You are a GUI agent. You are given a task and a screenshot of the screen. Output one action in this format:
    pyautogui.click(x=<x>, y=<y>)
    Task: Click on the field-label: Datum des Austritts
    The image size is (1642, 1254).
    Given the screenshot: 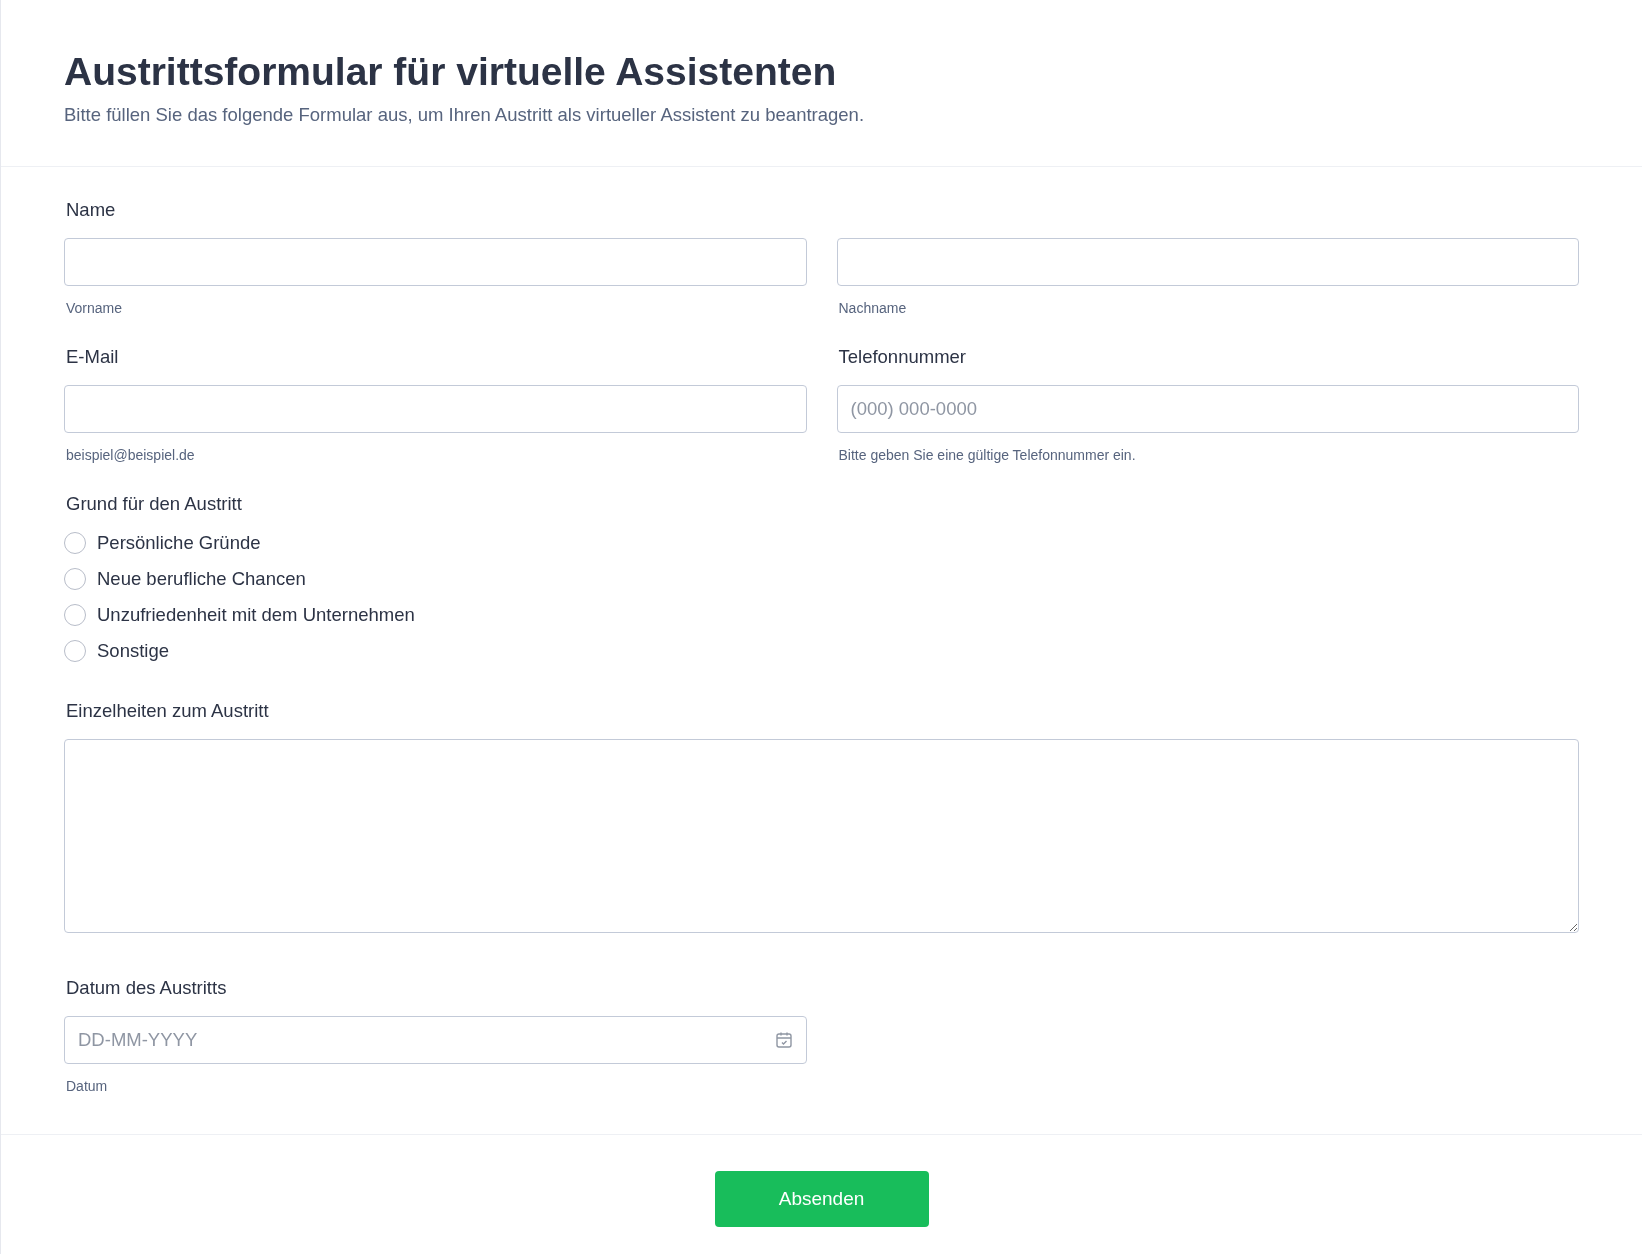 What is the action you would take?
    pyautogui.click(x=147, y=988)
    